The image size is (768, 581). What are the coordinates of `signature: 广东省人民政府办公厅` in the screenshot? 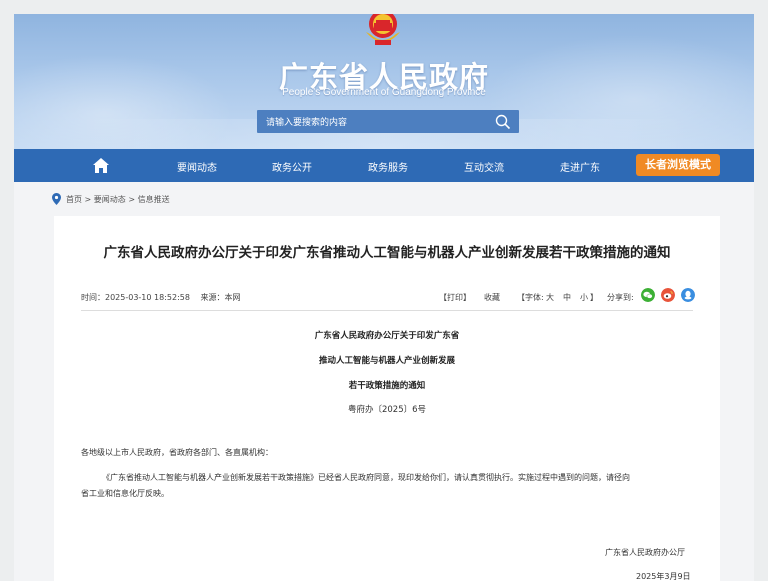 It's located at (645, 552).